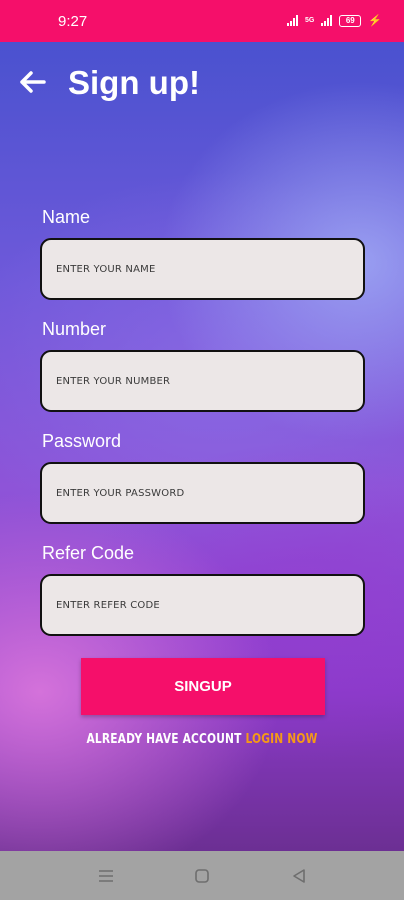  What do you see at coordinates (203, 686) in the screenshot?
I see `signup-button: SINGUP` at bounding box center [203, 686].